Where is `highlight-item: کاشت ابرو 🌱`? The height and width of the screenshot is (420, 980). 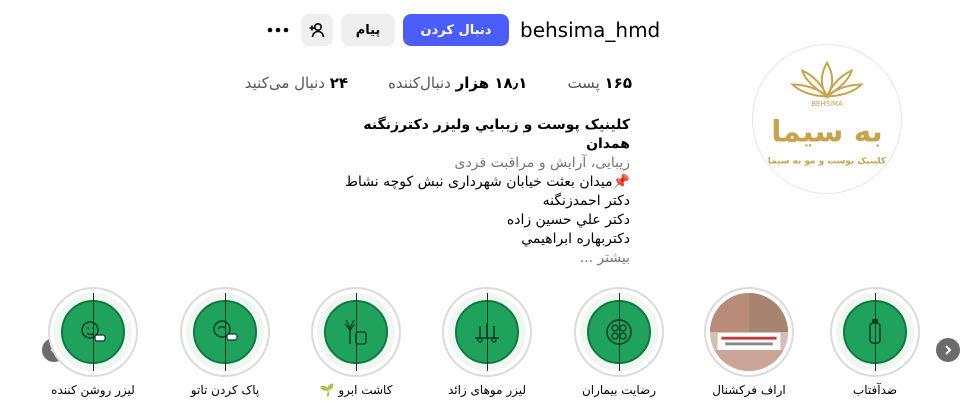 highlight-item: کاشت ابرو 🌱 is located at coordinates (356, 352).